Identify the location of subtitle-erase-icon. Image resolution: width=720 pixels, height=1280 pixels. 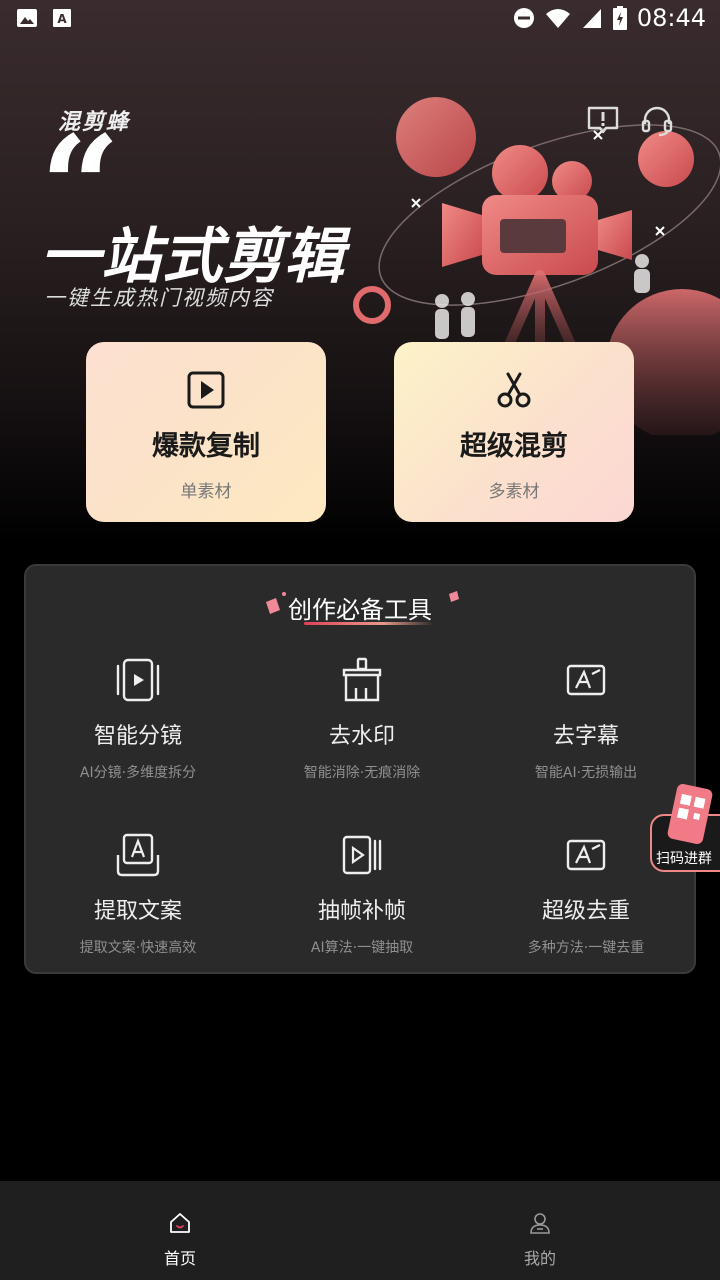
(586, 680).